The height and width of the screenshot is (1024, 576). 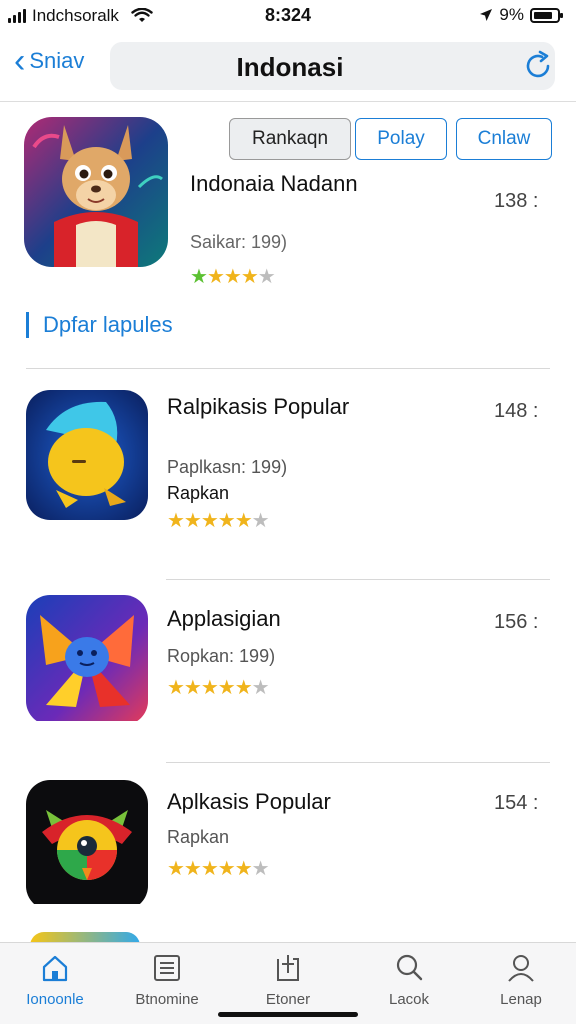 I want to click on blue-star-face-icon, so click(x=87, y=660).